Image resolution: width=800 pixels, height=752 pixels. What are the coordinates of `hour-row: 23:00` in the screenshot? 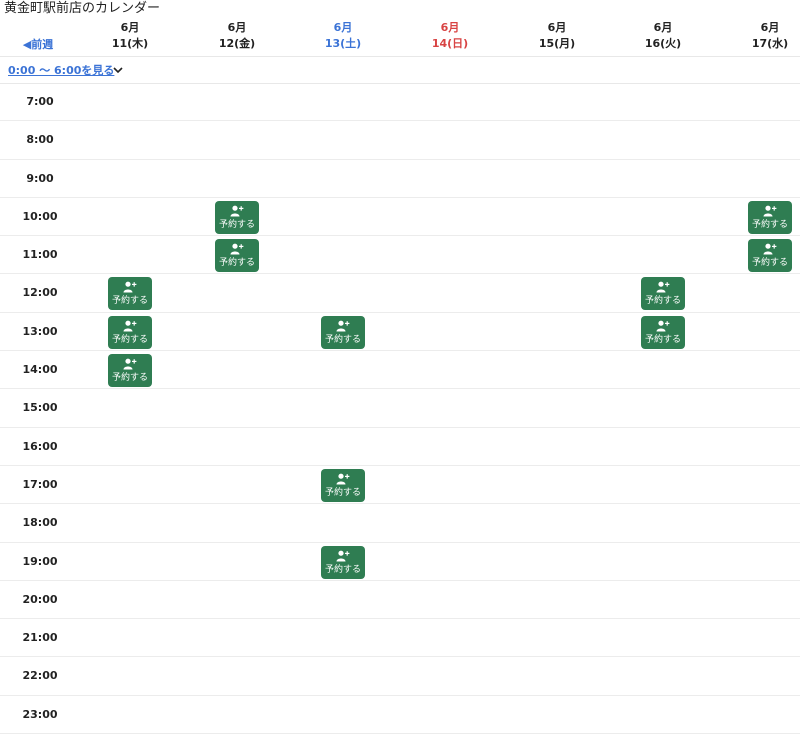 It's located at (400, 715).